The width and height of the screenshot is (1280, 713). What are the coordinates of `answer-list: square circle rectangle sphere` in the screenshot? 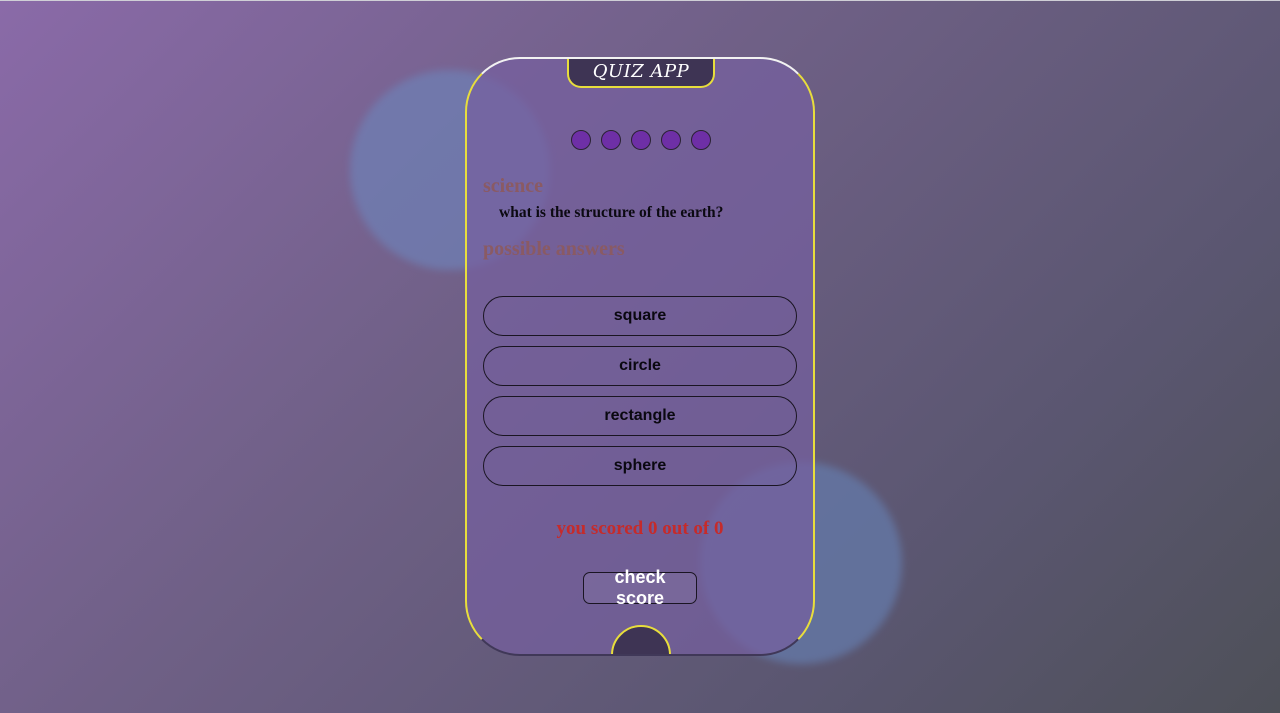 It's located at (640, 396).